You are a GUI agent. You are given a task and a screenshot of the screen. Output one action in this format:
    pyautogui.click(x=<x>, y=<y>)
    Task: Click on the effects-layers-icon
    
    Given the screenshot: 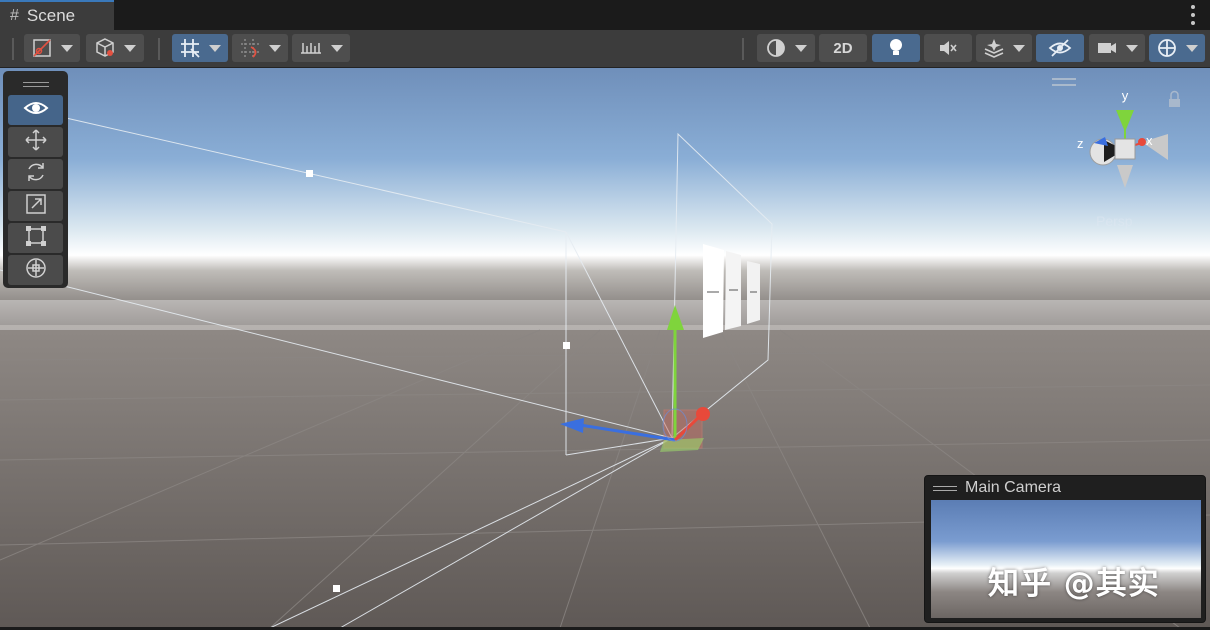 What is the action you would take?
    pyautogui.click(x=994, y=48)
    